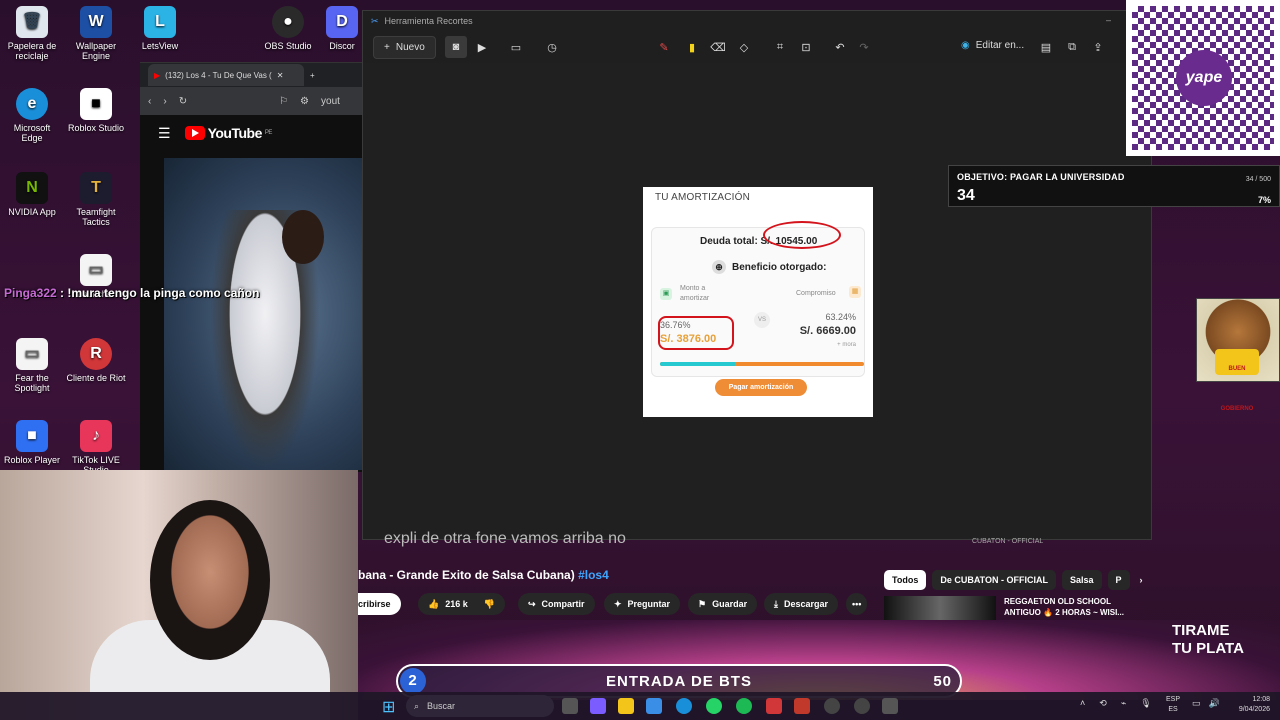  Describe the element at coordinates (664, 47) in the screenshot. I see `pen-icon: ✎` at that location.